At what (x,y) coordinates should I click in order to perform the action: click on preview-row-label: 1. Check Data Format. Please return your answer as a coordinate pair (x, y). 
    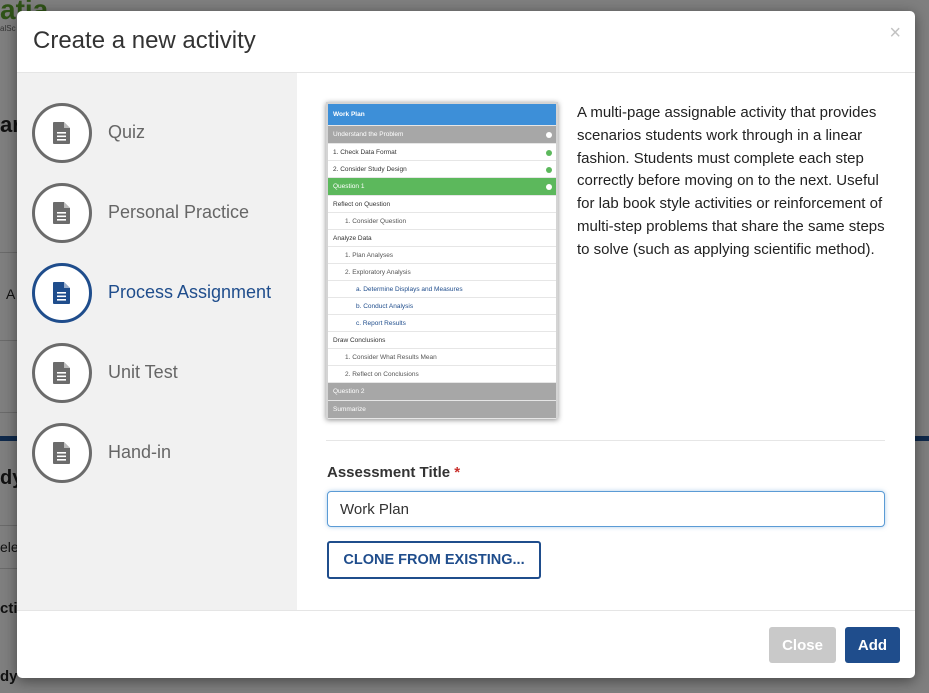
    Looking at the image, I should click on (365, 152).